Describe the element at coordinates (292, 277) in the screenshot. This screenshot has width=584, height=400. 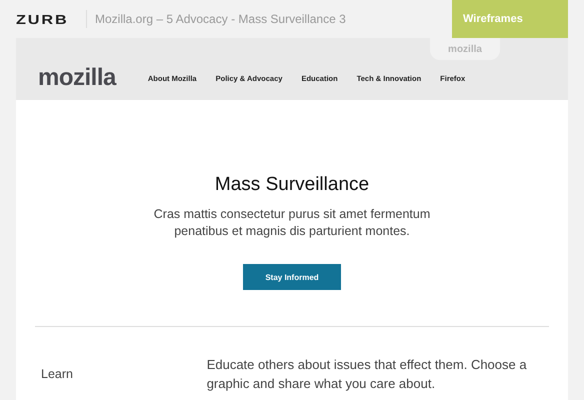
I see `stay-informed-button: Stay Informed` at that location.